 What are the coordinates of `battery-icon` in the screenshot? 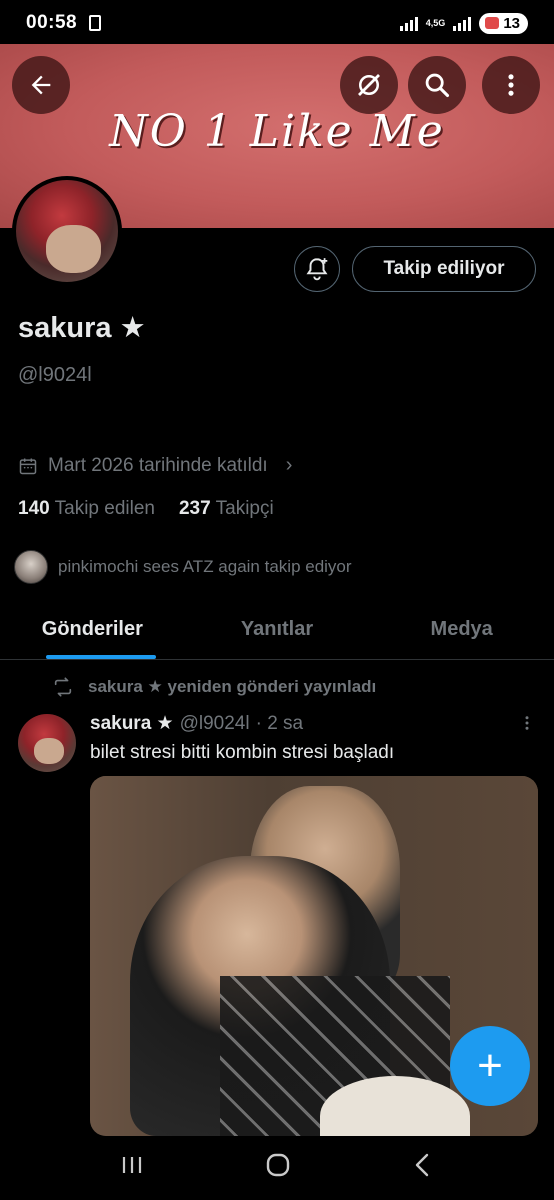 It's located at (492, 23).